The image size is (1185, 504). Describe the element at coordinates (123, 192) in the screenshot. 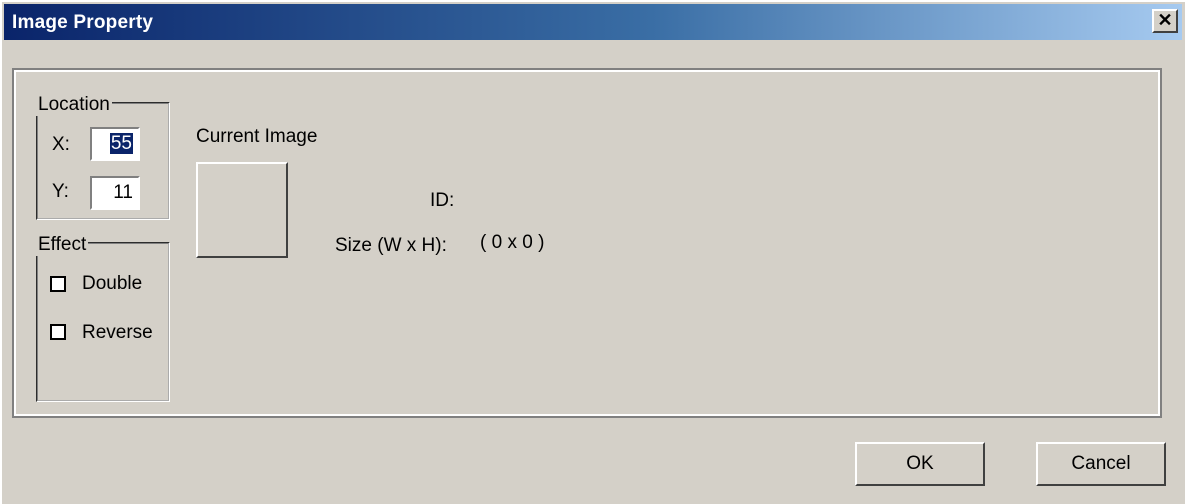

I see `y-input-value: 11` at that location.